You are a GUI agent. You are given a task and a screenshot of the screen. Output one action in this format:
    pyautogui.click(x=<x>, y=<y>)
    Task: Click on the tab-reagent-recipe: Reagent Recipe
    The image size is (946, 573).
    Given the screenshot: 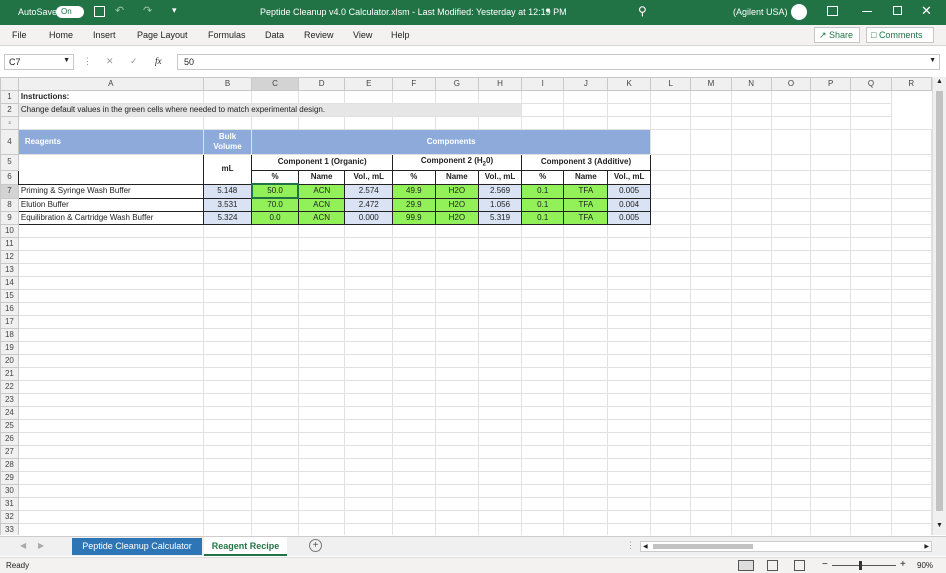 What is the action you would take?
    pyautogui.click(x=245, y=546)
    